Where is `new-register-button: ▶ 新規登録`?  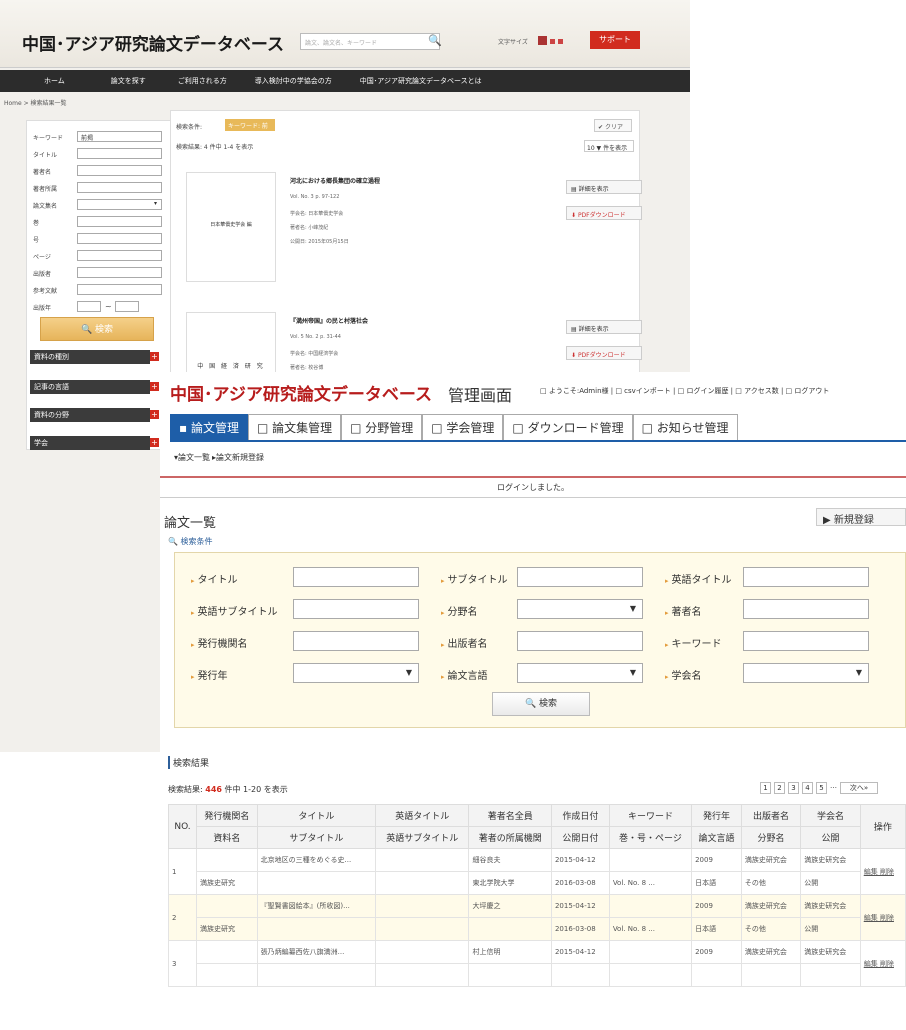
new-register-button: ▶ 新規登録 is located at coordinates (861, 517).